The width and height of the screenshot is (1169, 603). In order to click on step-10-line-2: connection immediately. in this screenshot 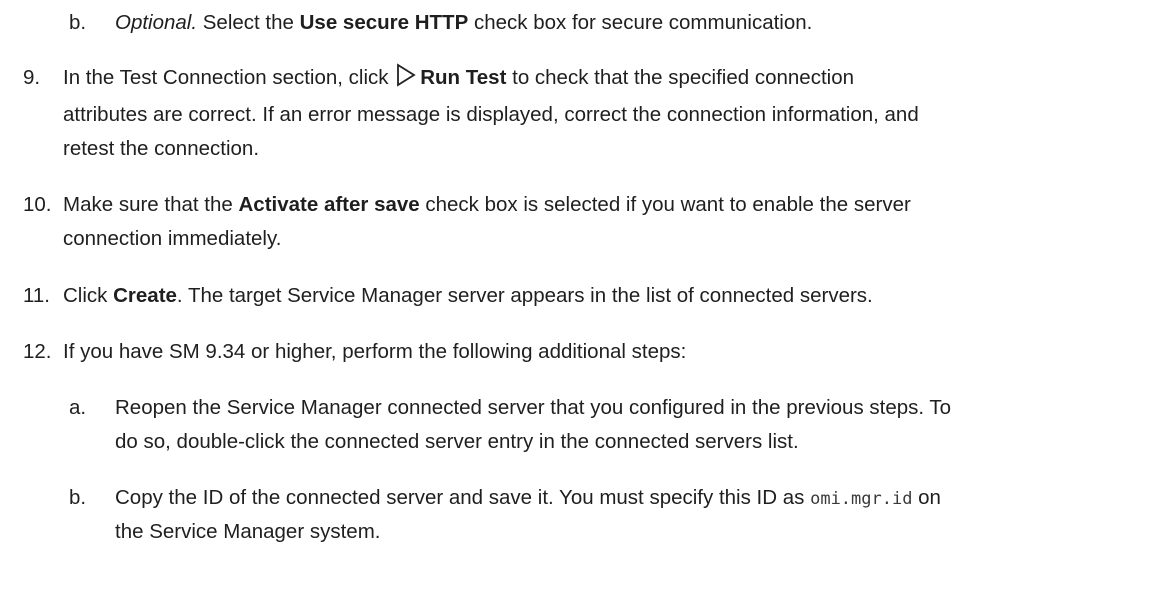, I will do `click(172, 238)`.